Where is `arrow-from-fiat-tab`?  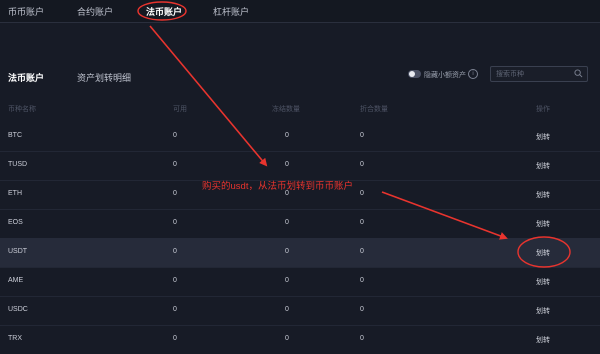 arrow-from-fiat-tab is located at coordinates (208, 96).